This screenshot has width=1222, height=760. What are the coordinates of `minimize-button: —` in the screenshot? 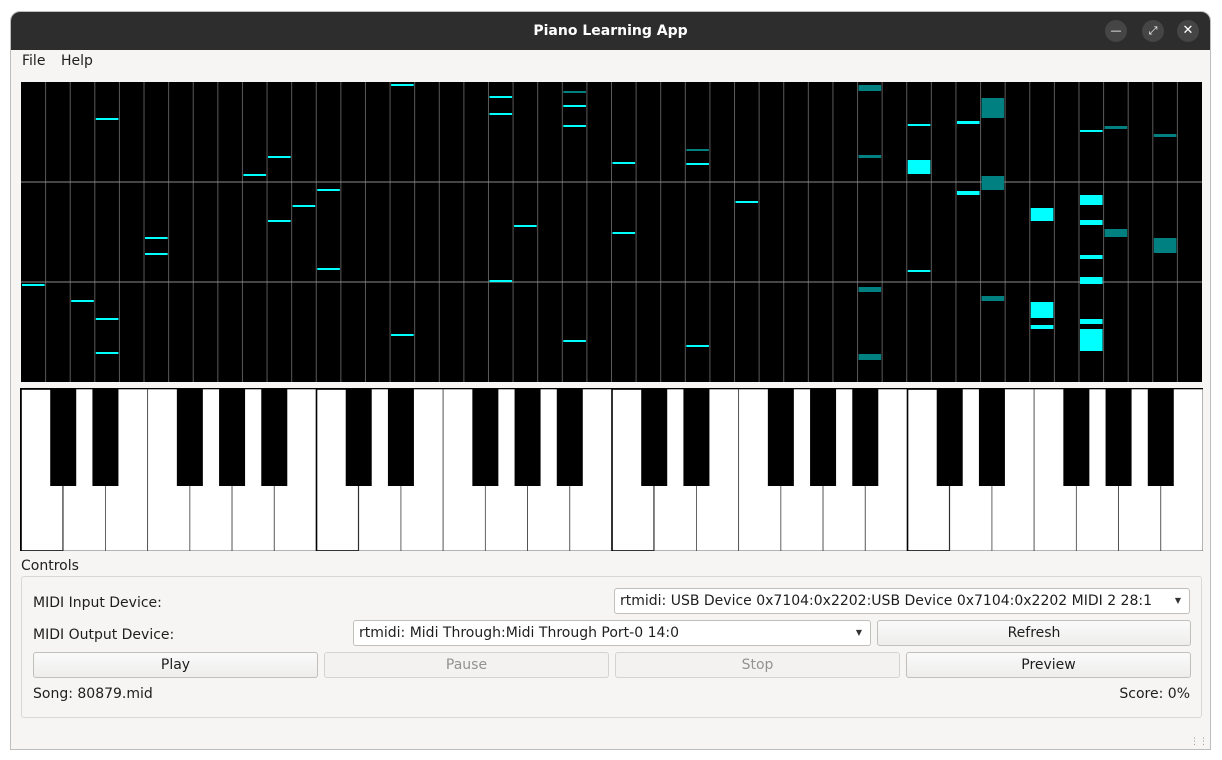 It's located at (1116, 31).